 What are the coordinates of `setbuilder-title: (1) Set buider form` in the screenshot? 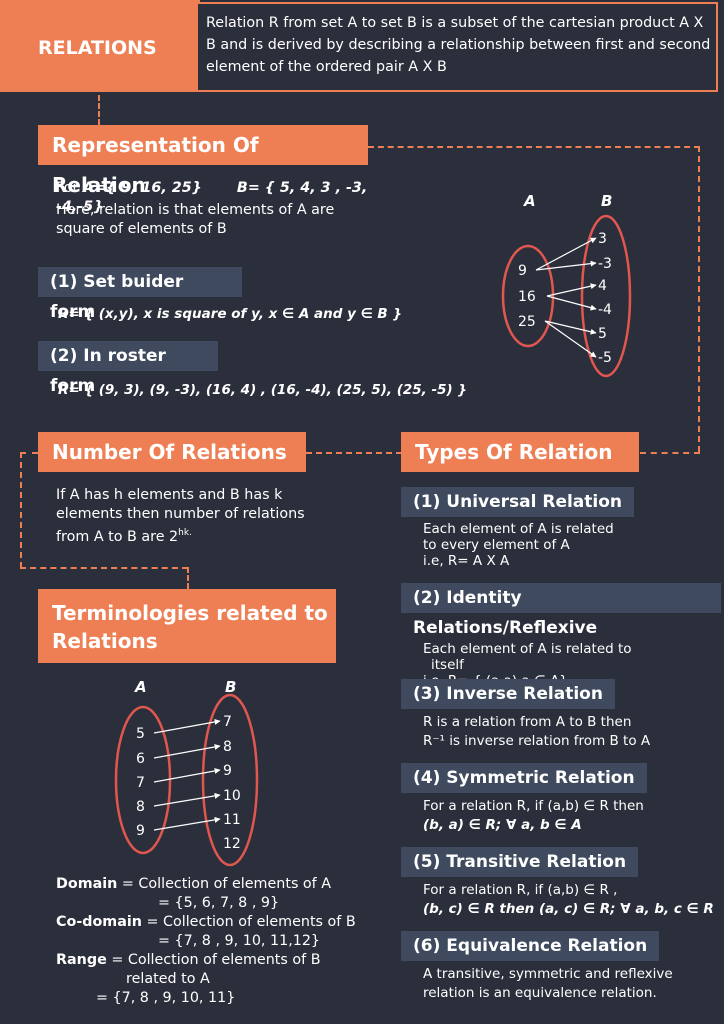 It's located at (140, 294).